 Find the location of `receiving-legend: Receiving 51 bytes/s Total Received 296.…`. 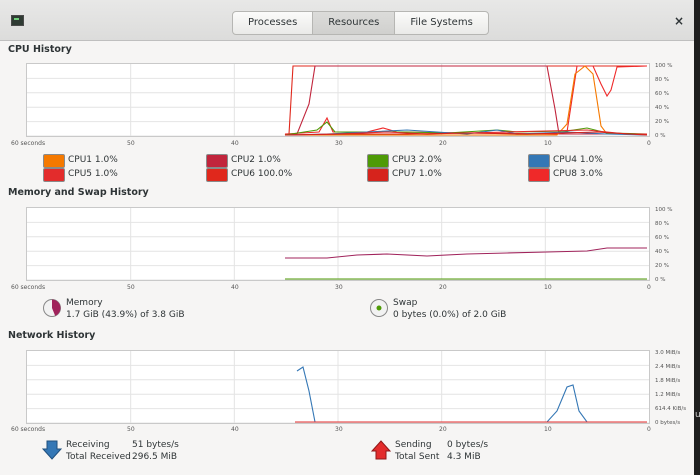

receiving-legend: Receiving 51 bytes/s Total Received 296.… is located at coordinates (110, 451).